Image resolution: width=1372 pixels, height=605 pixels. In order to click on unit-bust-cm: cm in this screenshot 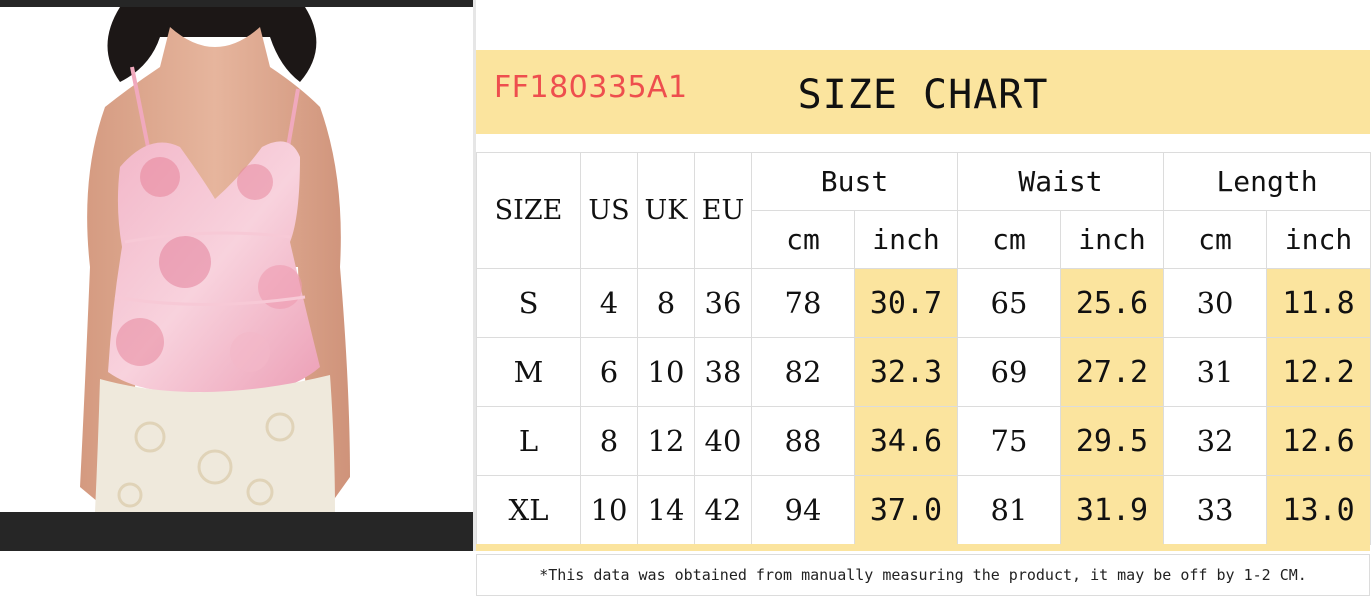, I will do `click(803, 239)`.